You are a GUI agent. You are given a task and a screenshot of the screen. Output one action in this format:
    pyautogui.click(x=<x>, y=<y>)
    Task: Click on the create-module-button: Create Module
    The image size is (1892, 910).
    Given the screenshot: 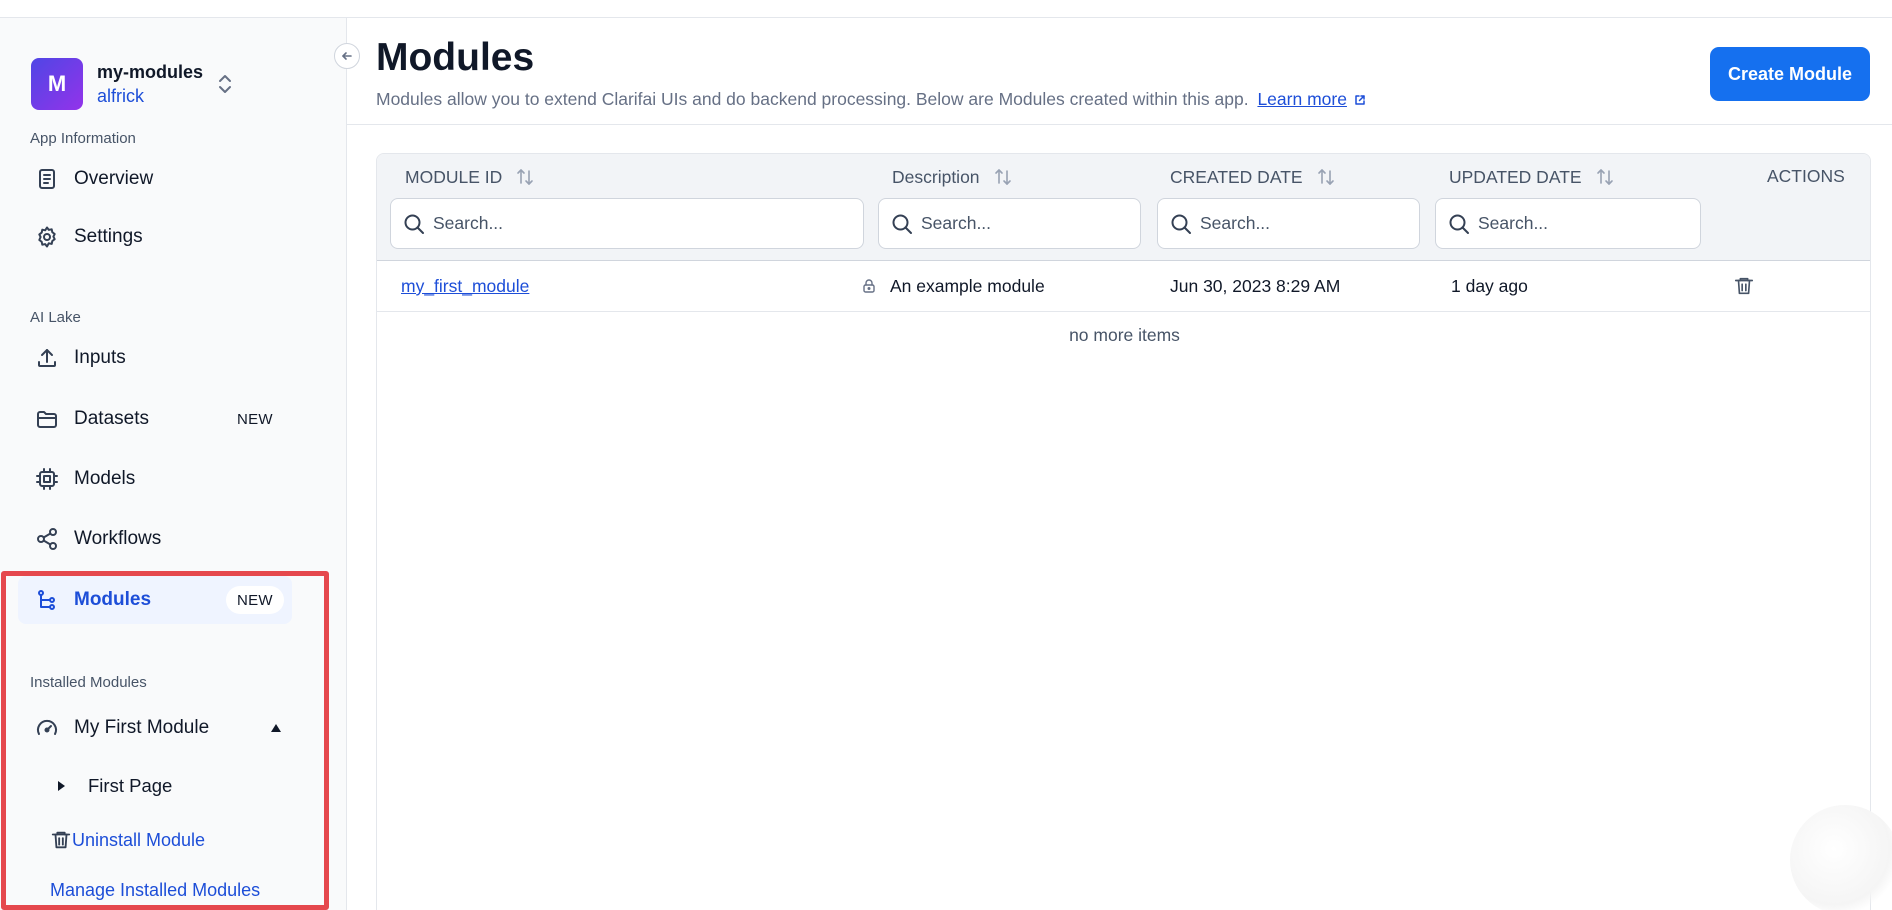 What is the action you would take?
    pyautogui.click(x=1790, y=74)
    